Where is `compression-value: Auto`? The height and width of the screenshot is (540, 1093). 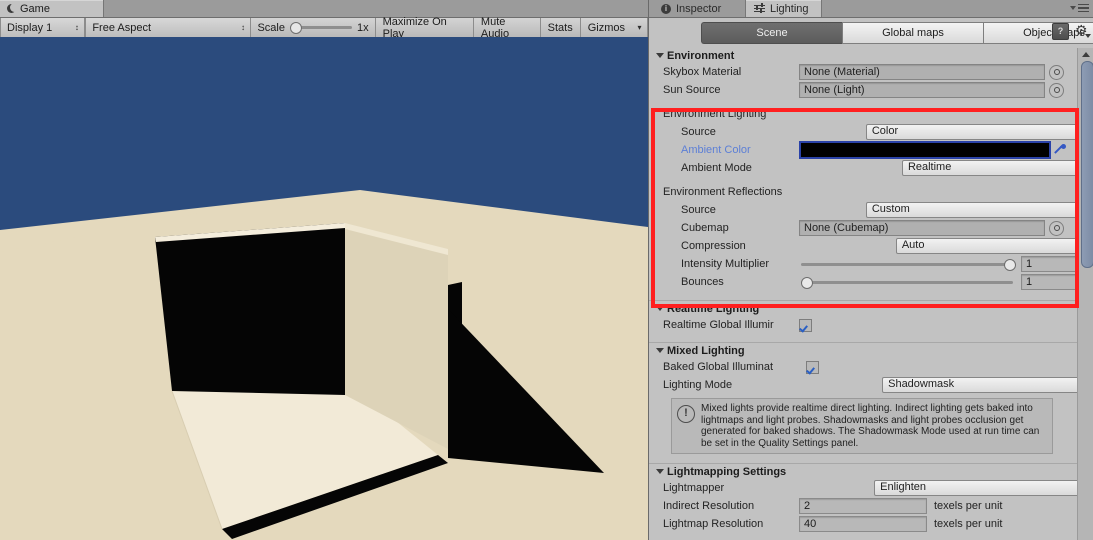 compression-value: Auto is located at coordinates (913, 245).